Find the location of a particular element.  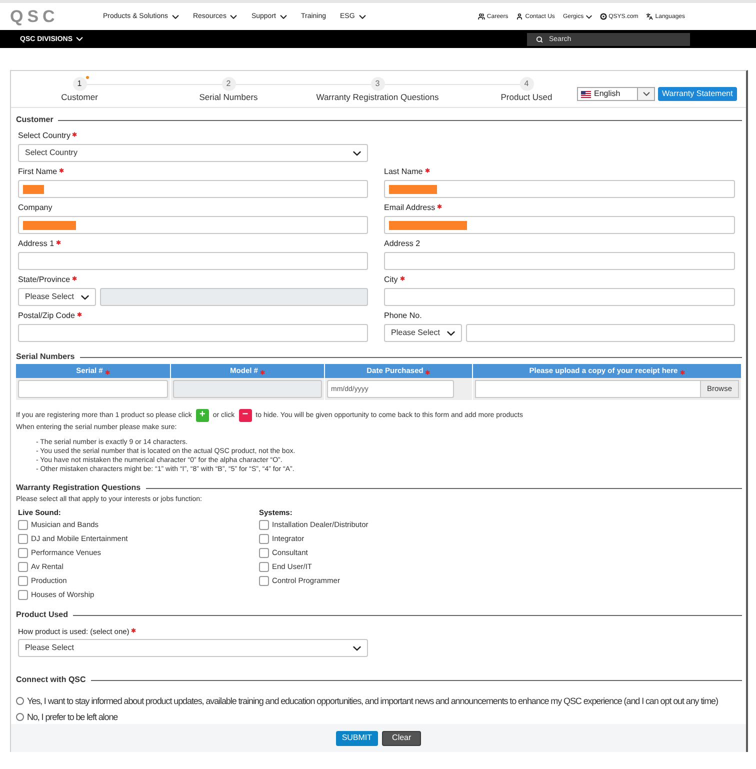

ring-icon is located at coordinates (603, 16).